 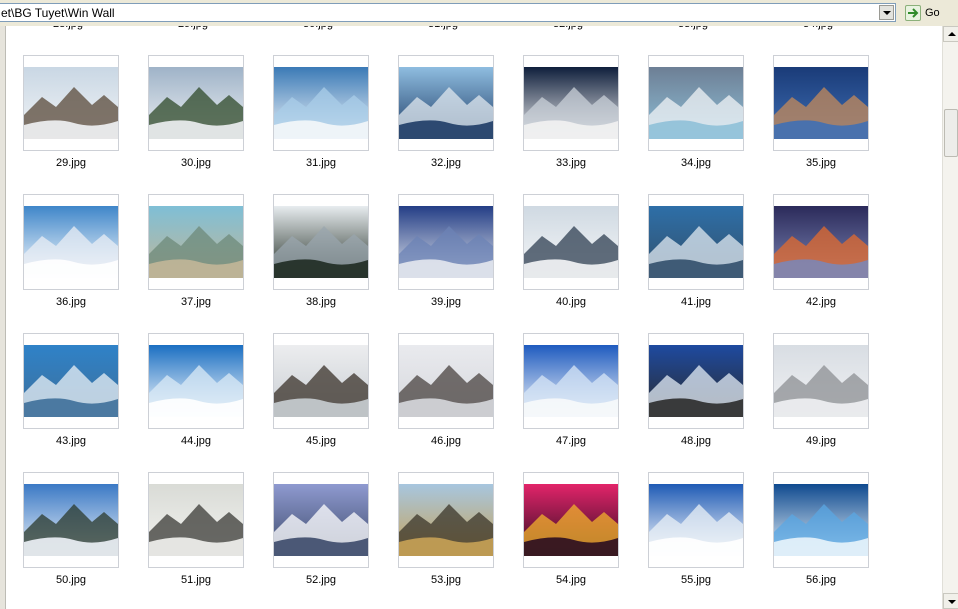 I want to click on file-caption-partial: 29.jpg, so click(x=193, y=28).